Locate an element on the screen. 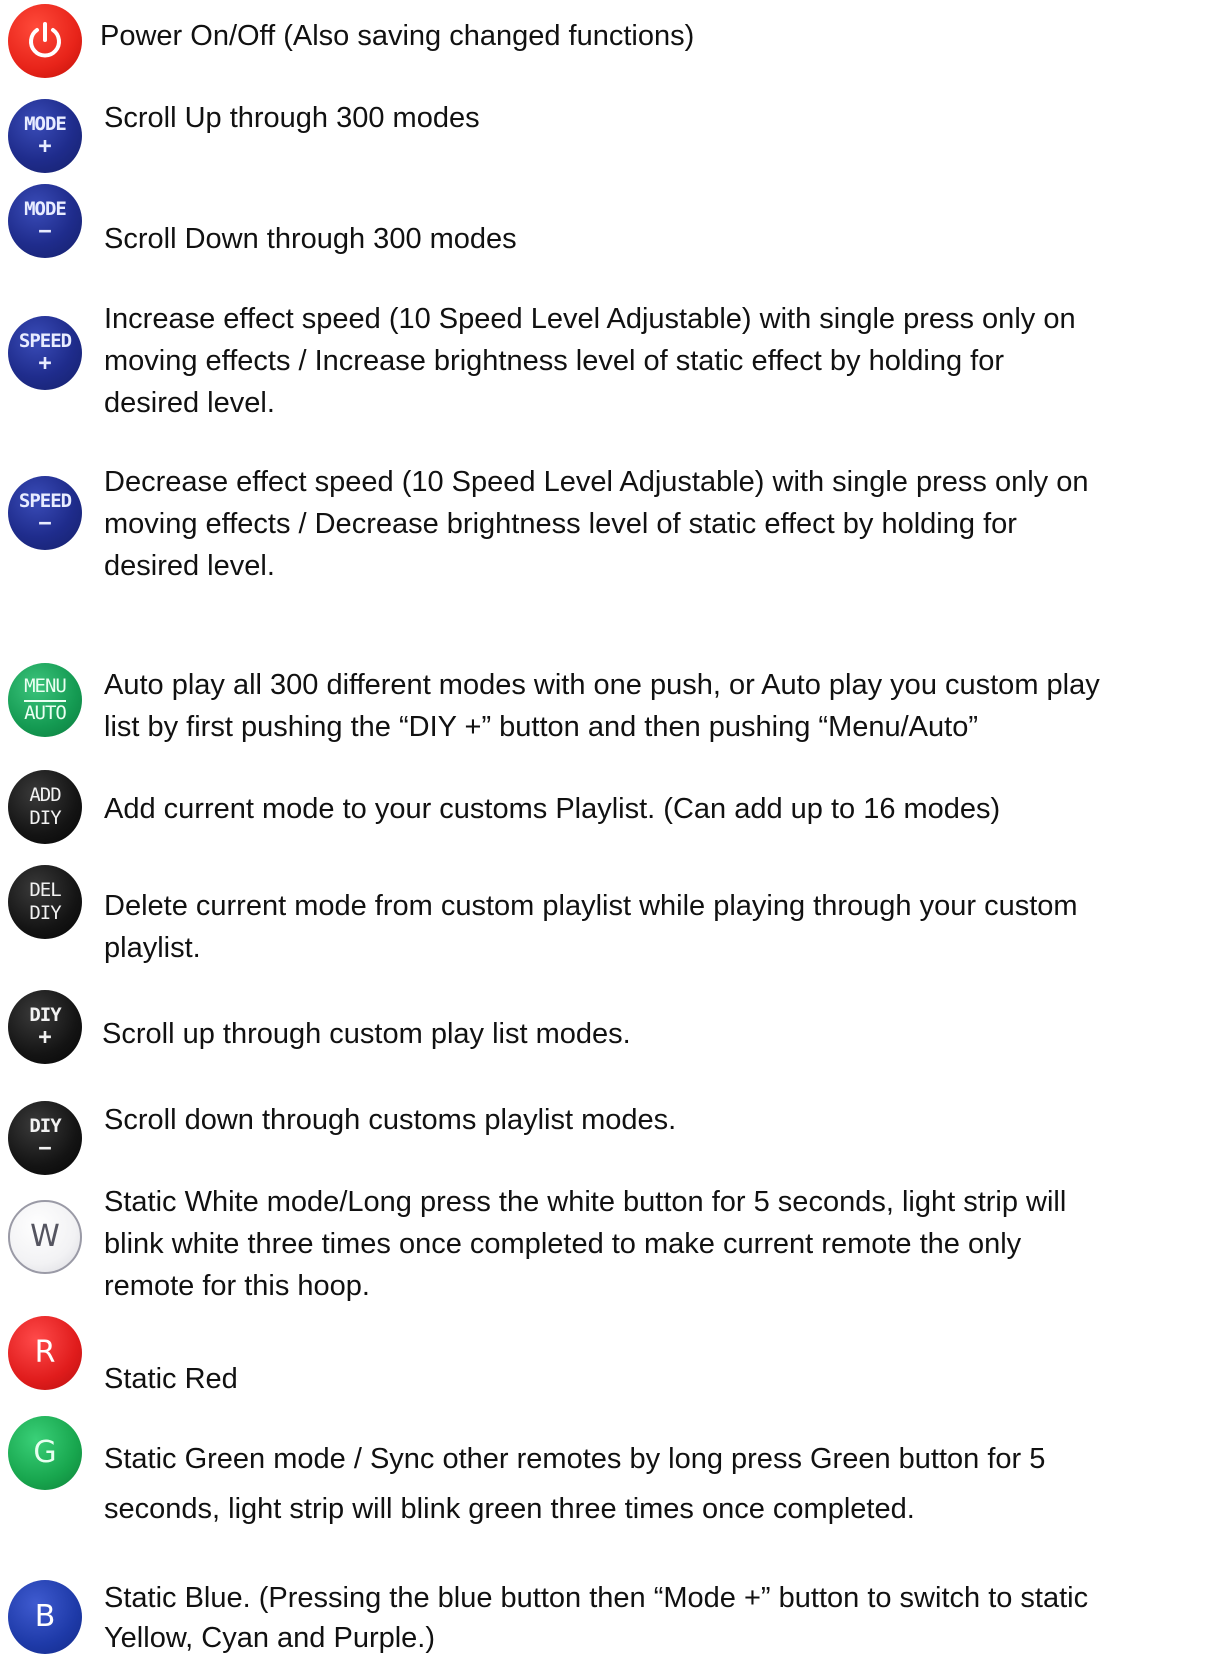 The width and height of the screenshot is (1218, 1659). green-button-icon: G is located at coordinates (45, 1453).